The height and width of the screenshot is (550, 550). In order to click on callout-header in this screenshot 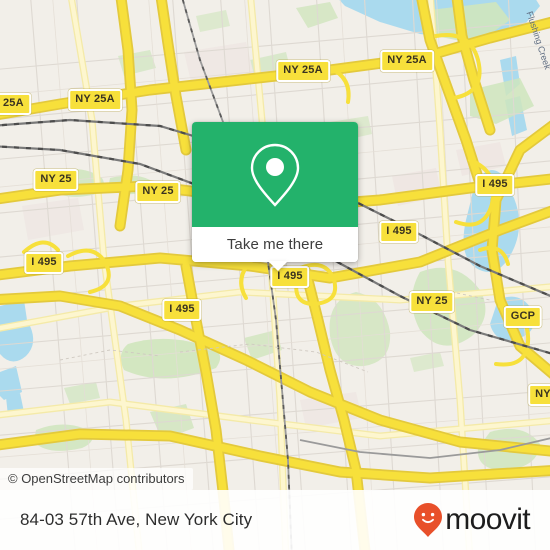, I will do `click(275, 174)`.